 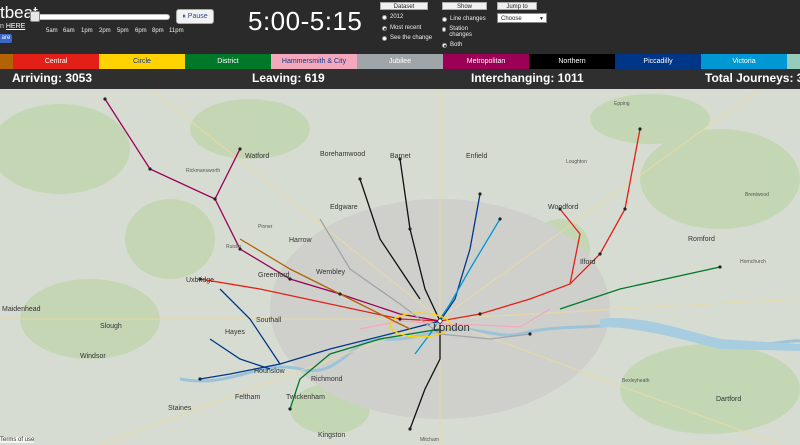 I want to click on radio-label: Both, so click(x=456, y=45).